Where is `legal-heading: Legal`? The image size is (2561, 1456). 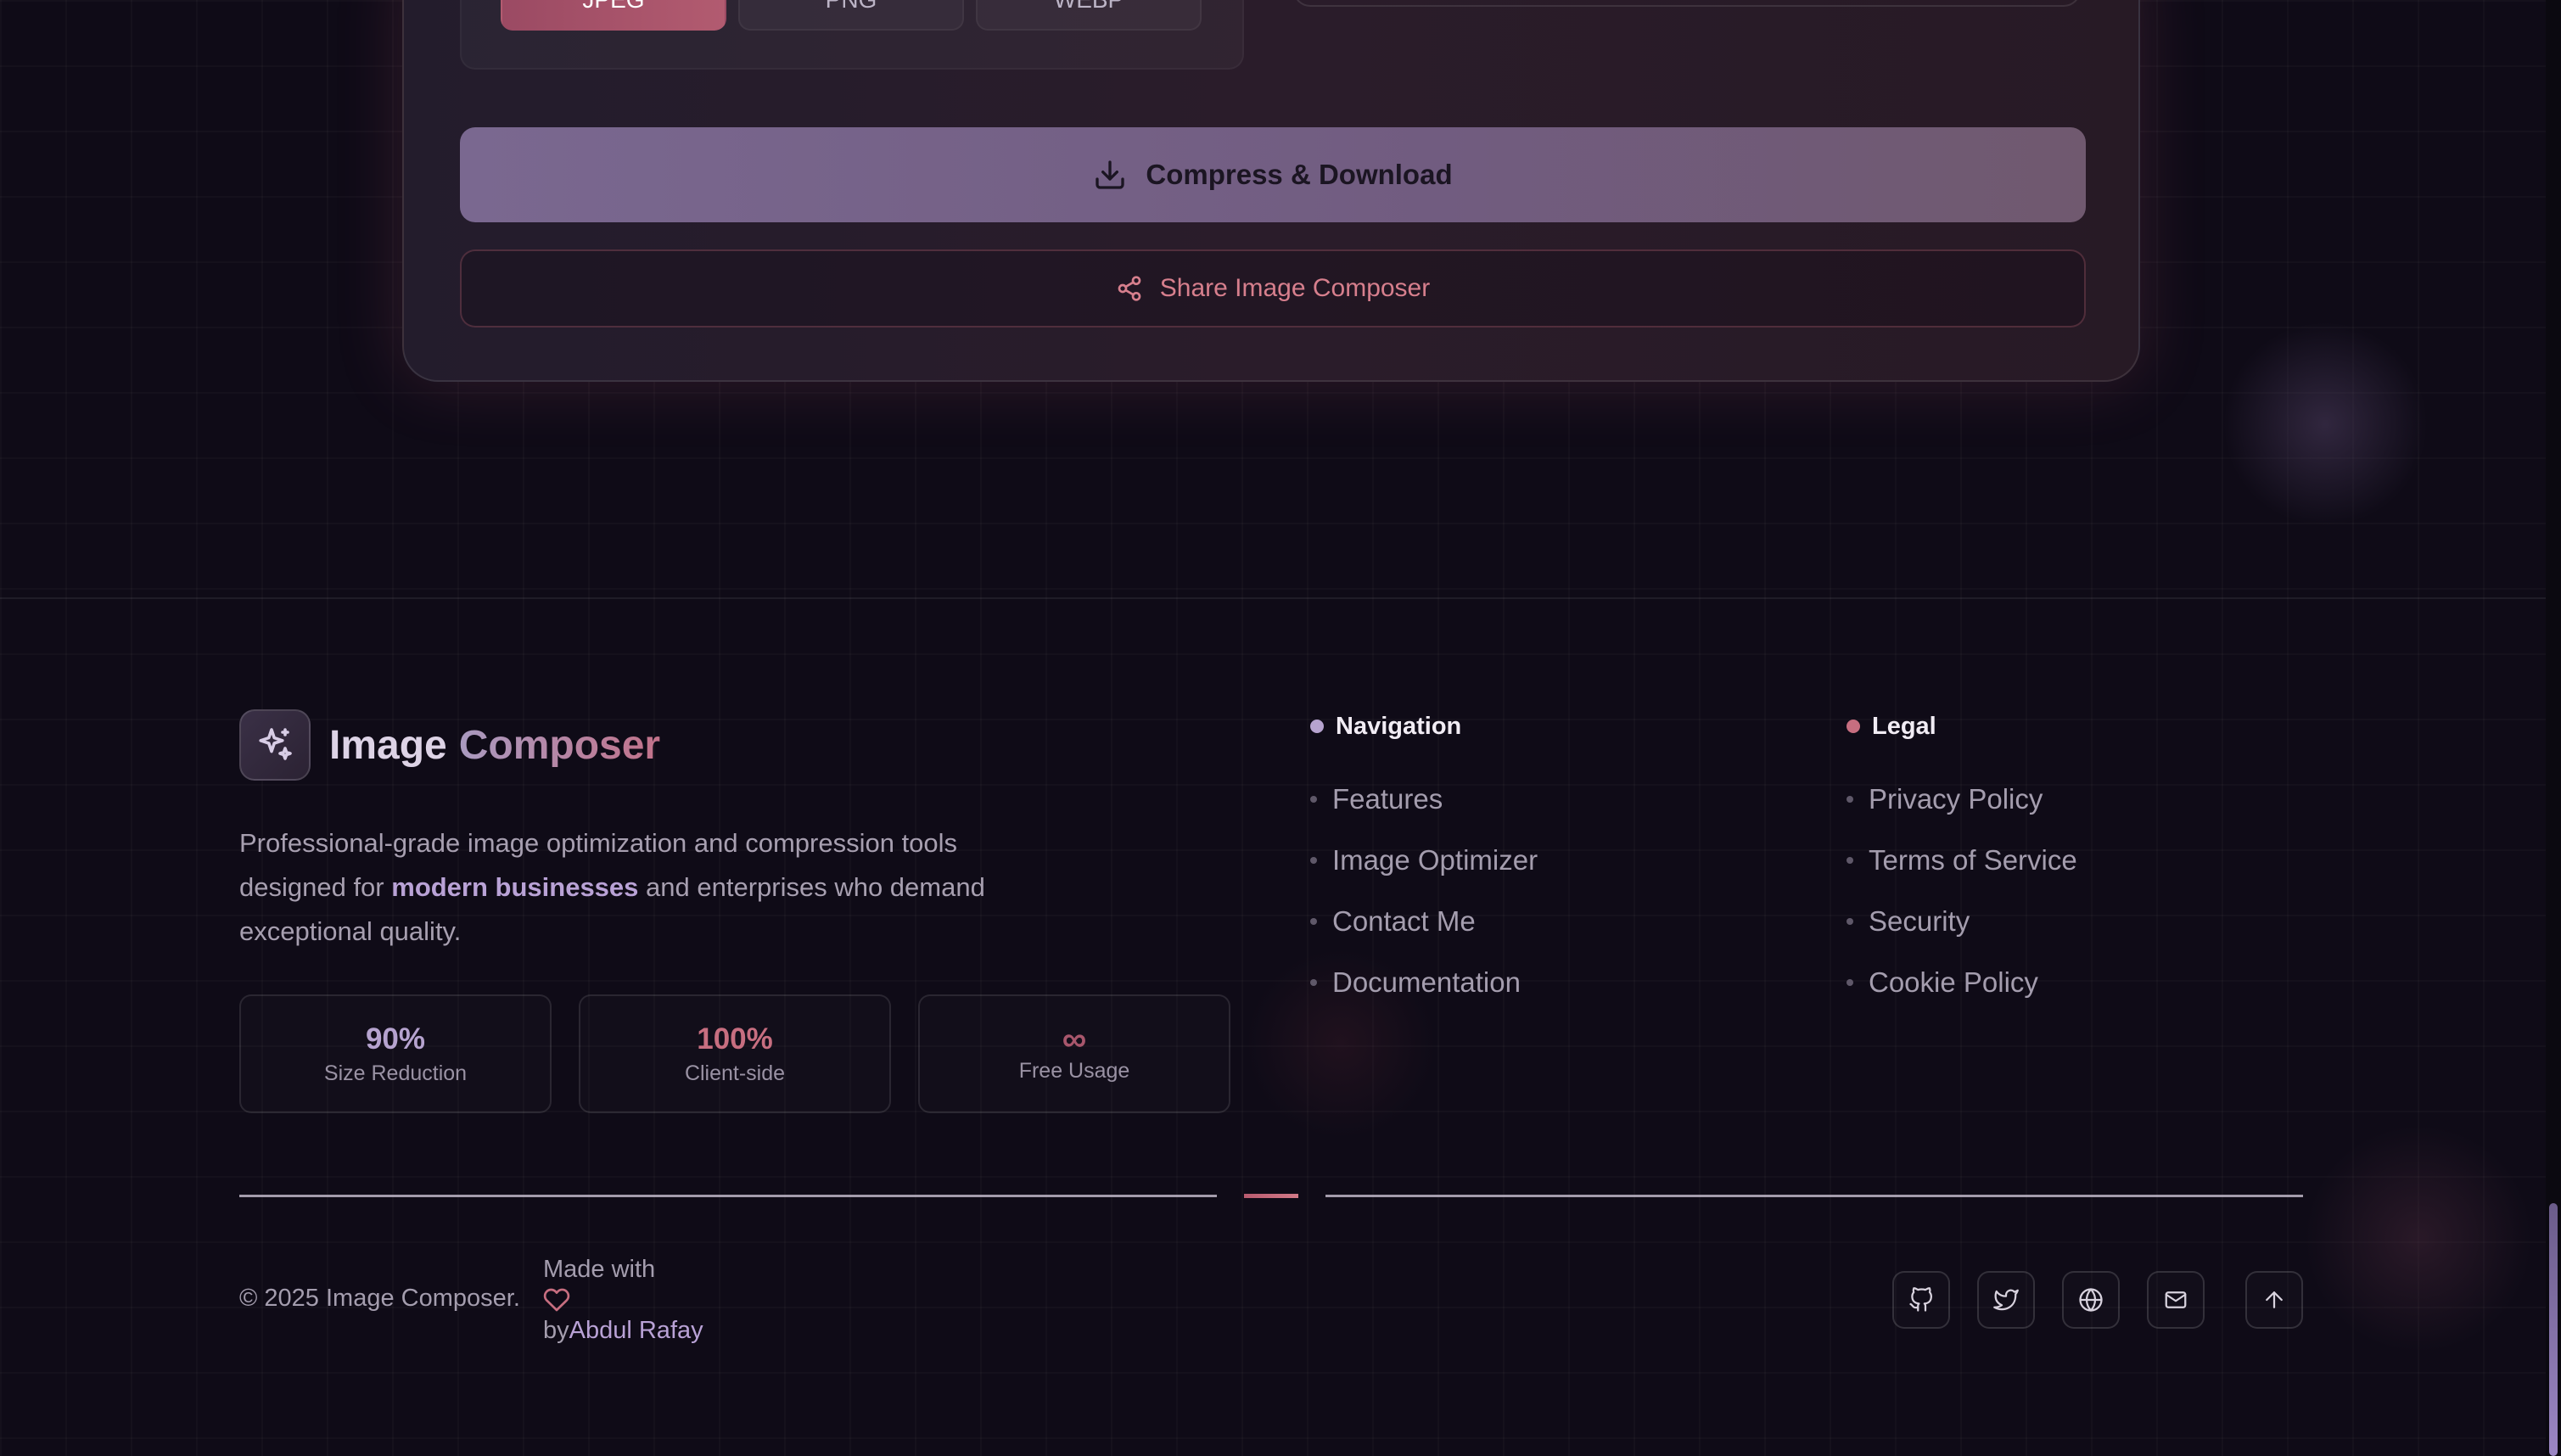
legal-heading: Legal is located at coordinates (1962, 726).